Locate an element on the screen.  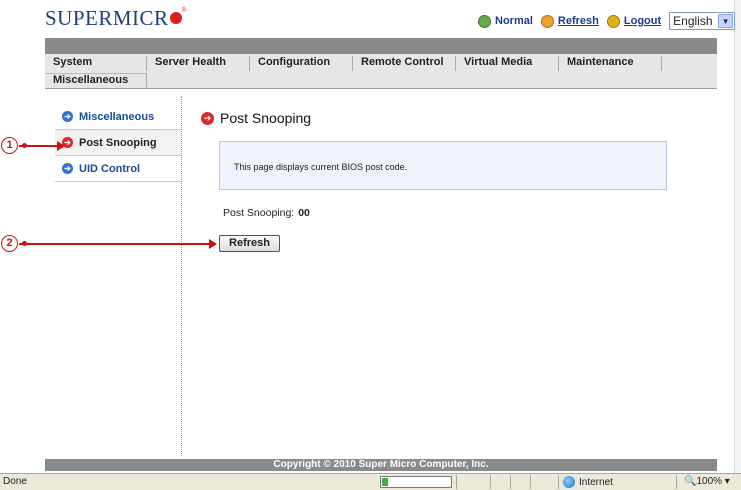
page-title: ➔ Post Snooping is located at coordinates (256, 118).